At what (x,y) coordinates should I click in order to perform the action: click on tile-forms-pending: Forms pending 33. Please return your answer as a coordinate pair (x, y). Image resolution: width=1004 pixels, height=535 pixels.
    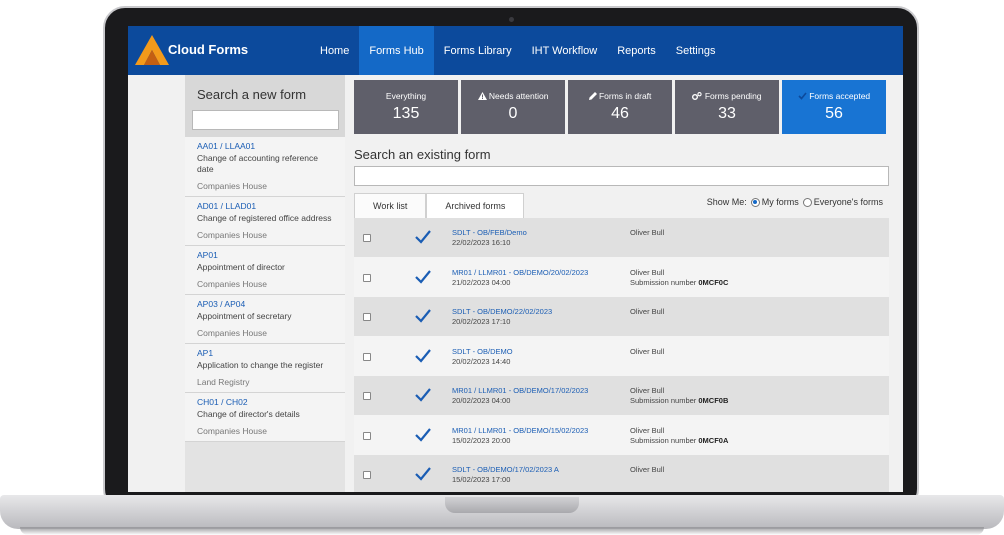
    Looking at the image, I should click on (727, 107).